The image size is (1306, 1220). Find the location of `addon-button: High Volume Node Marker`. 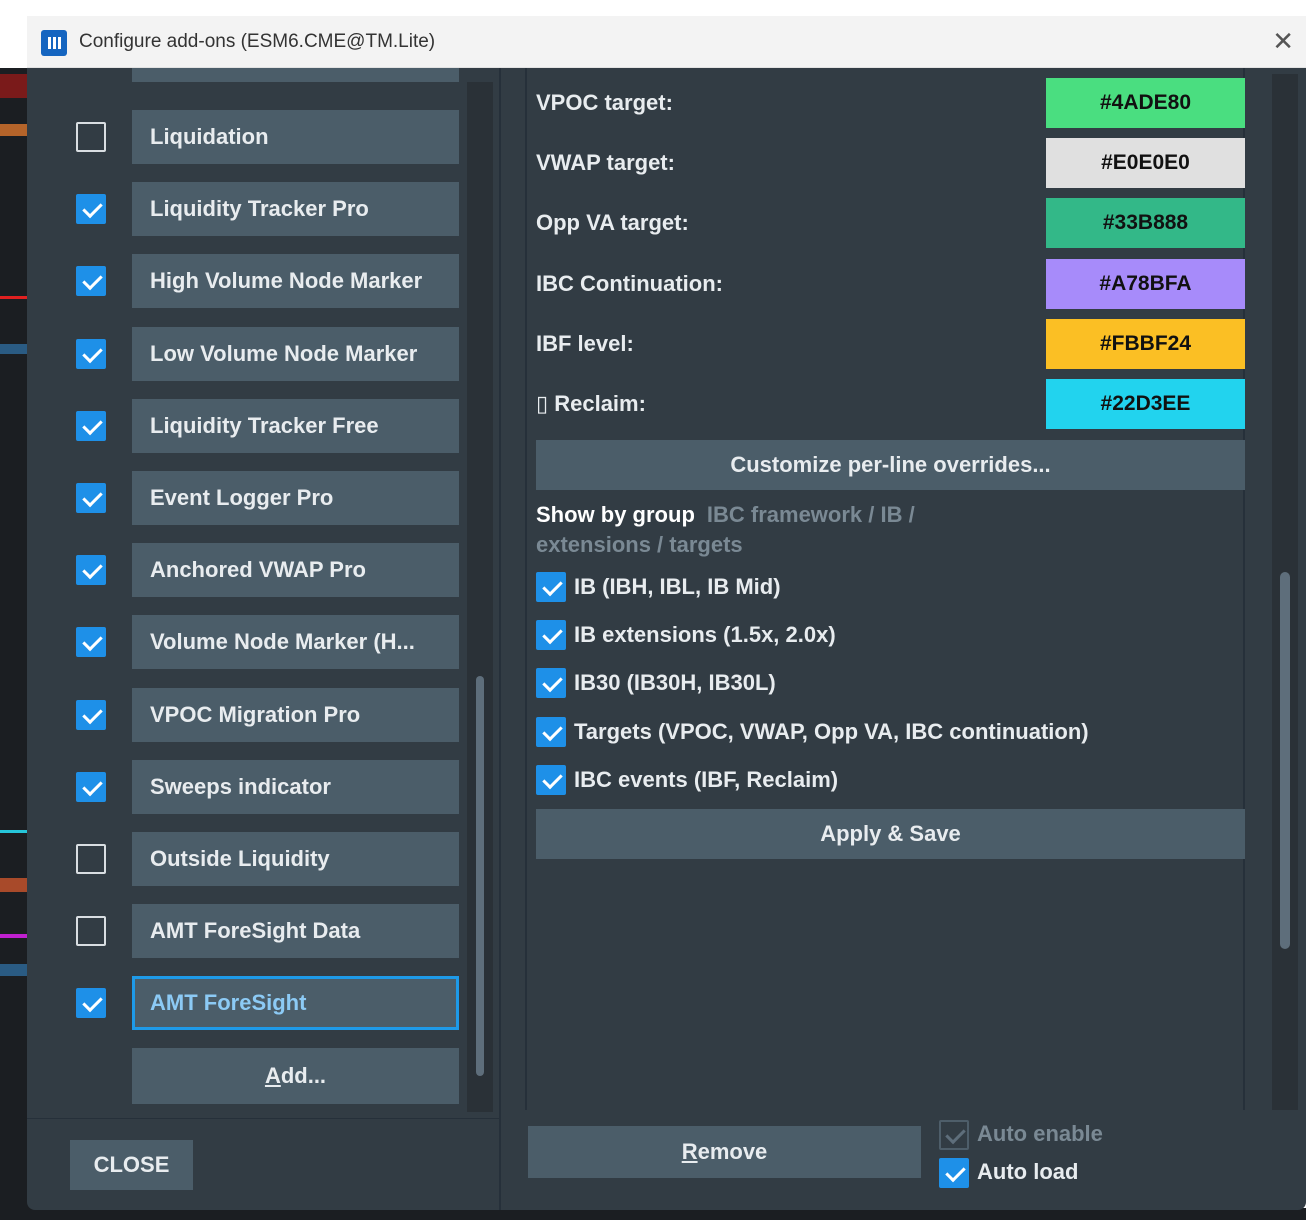

addon-button: High Volume Node Marker is located at coordinates (295, 281).